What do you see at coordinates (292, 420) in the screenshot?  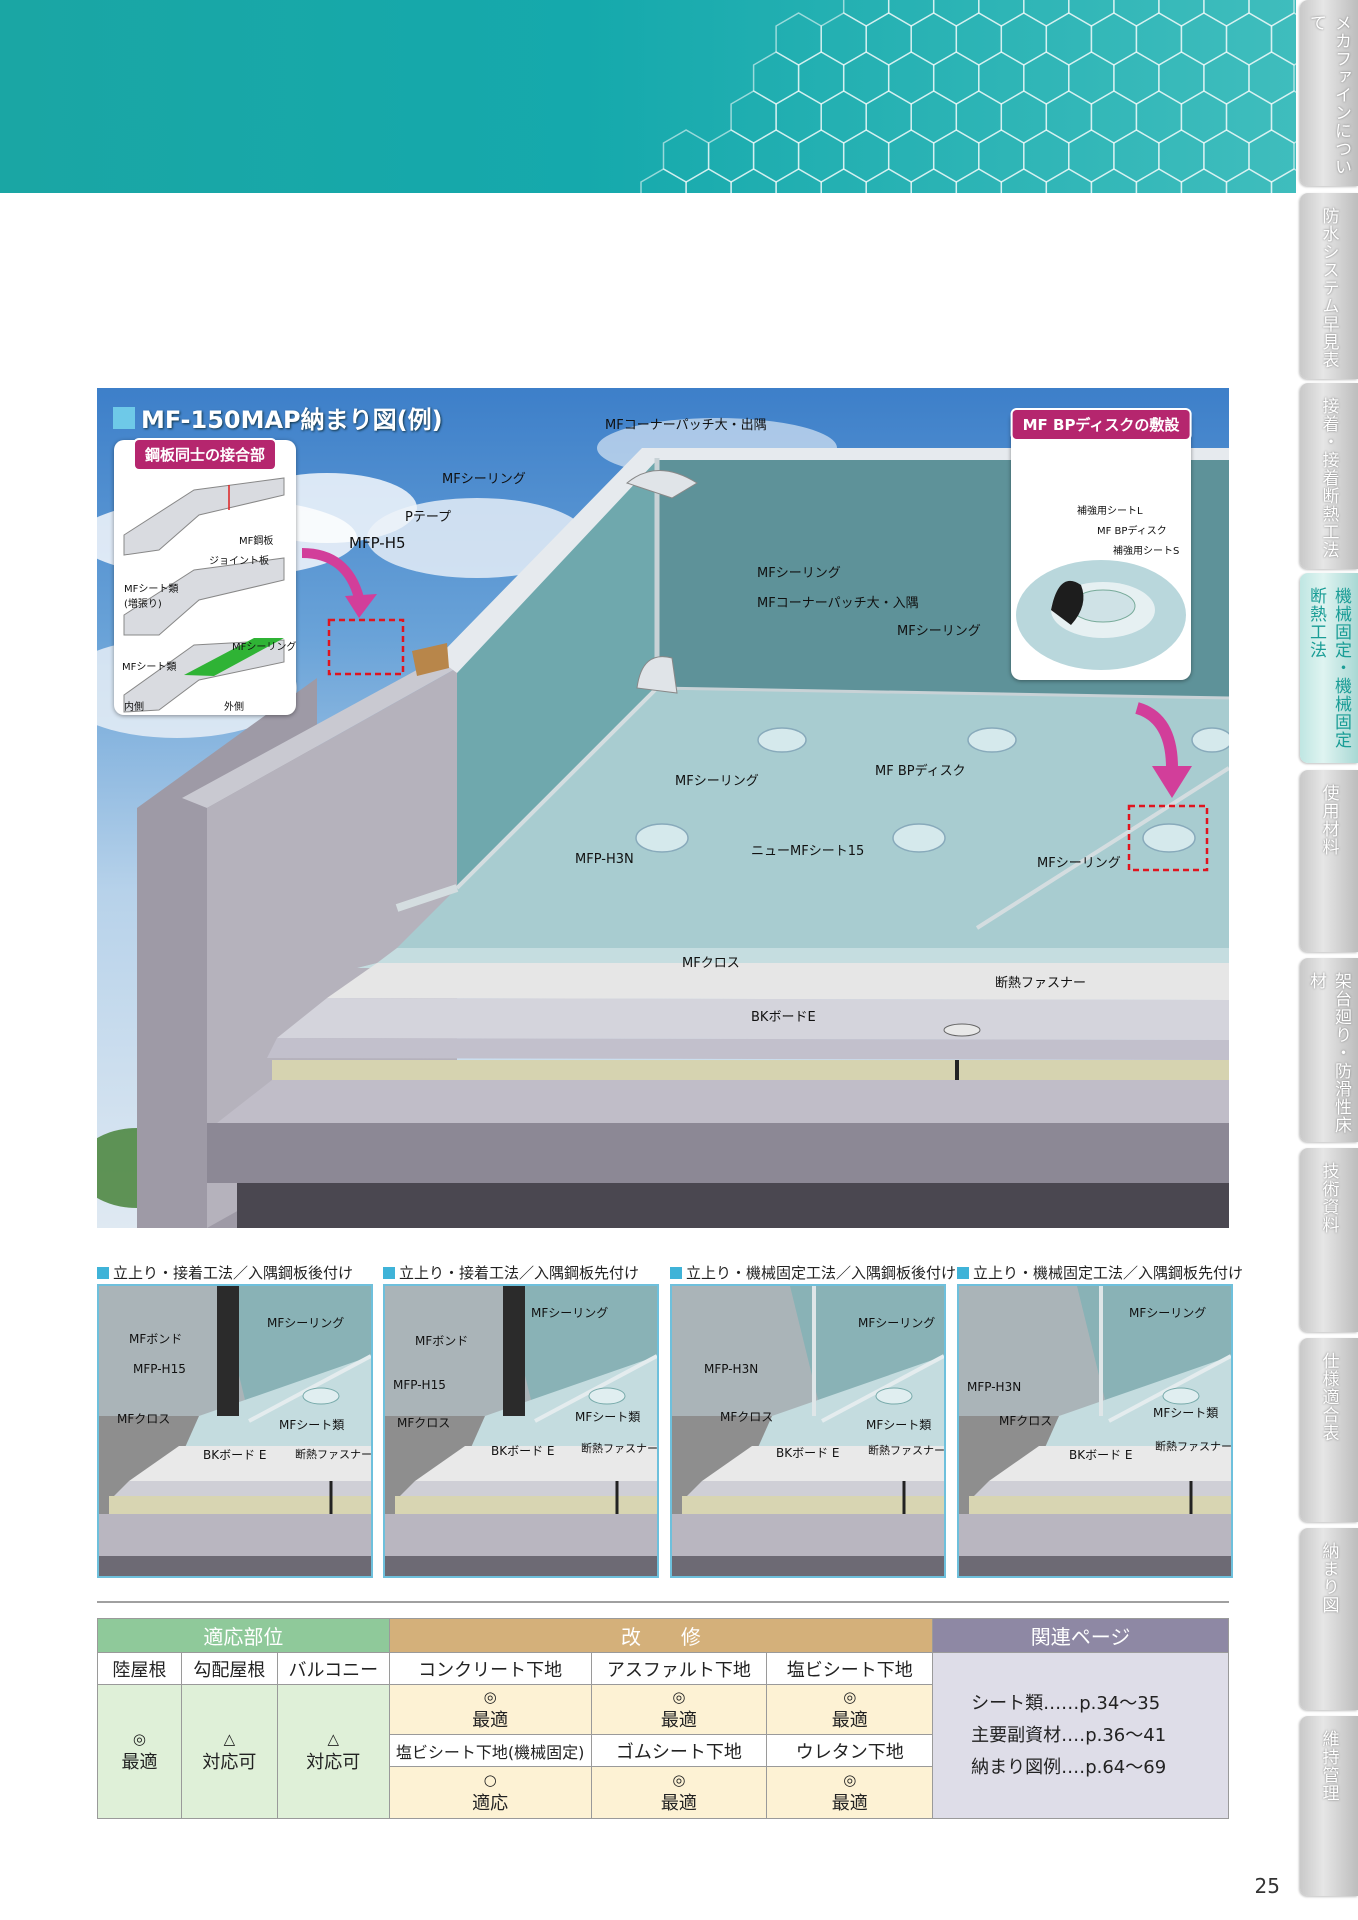 I see `main-figure-title-text: MF-150MAP納まり図(例)` at bounding box center [292, 420].